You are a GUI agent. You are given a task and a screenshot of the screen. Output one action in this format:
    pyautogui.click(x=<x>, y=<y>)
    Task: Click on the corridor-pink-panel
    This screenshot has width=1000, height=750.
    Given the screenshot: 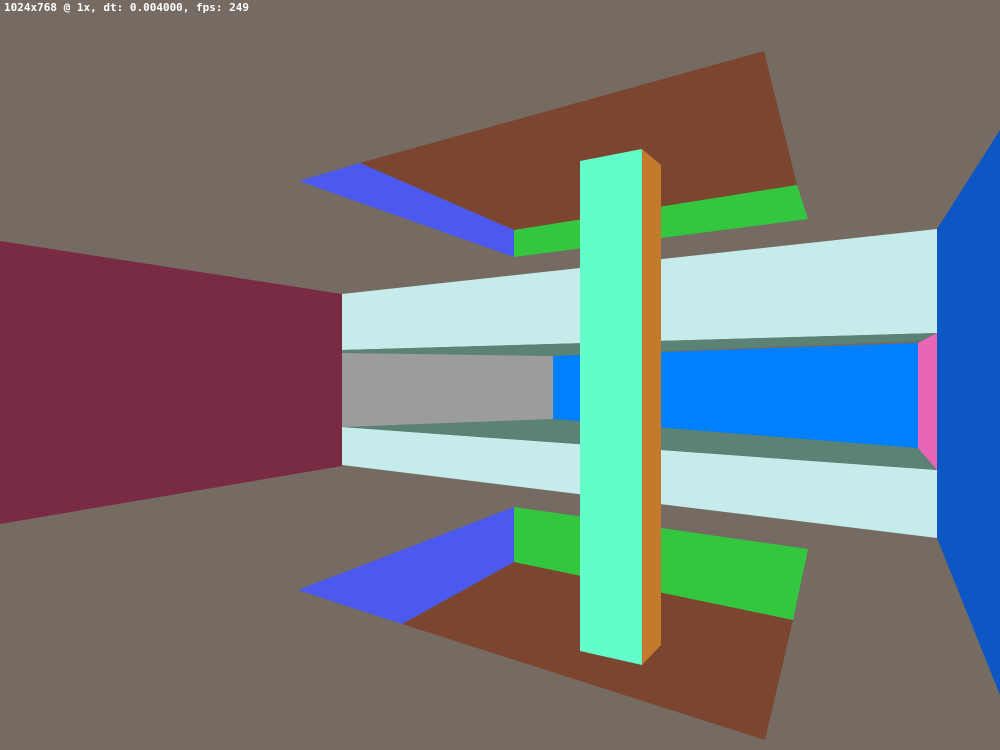 What is the action you would take?
    pyautogui.click(x=927, y=401)
    